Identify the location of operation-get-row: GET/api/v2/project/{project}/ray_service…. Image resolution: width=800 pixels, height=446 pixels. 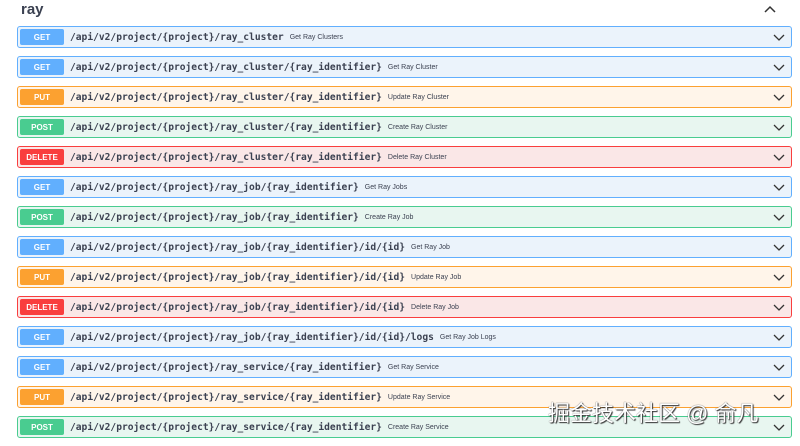
(404, 367).